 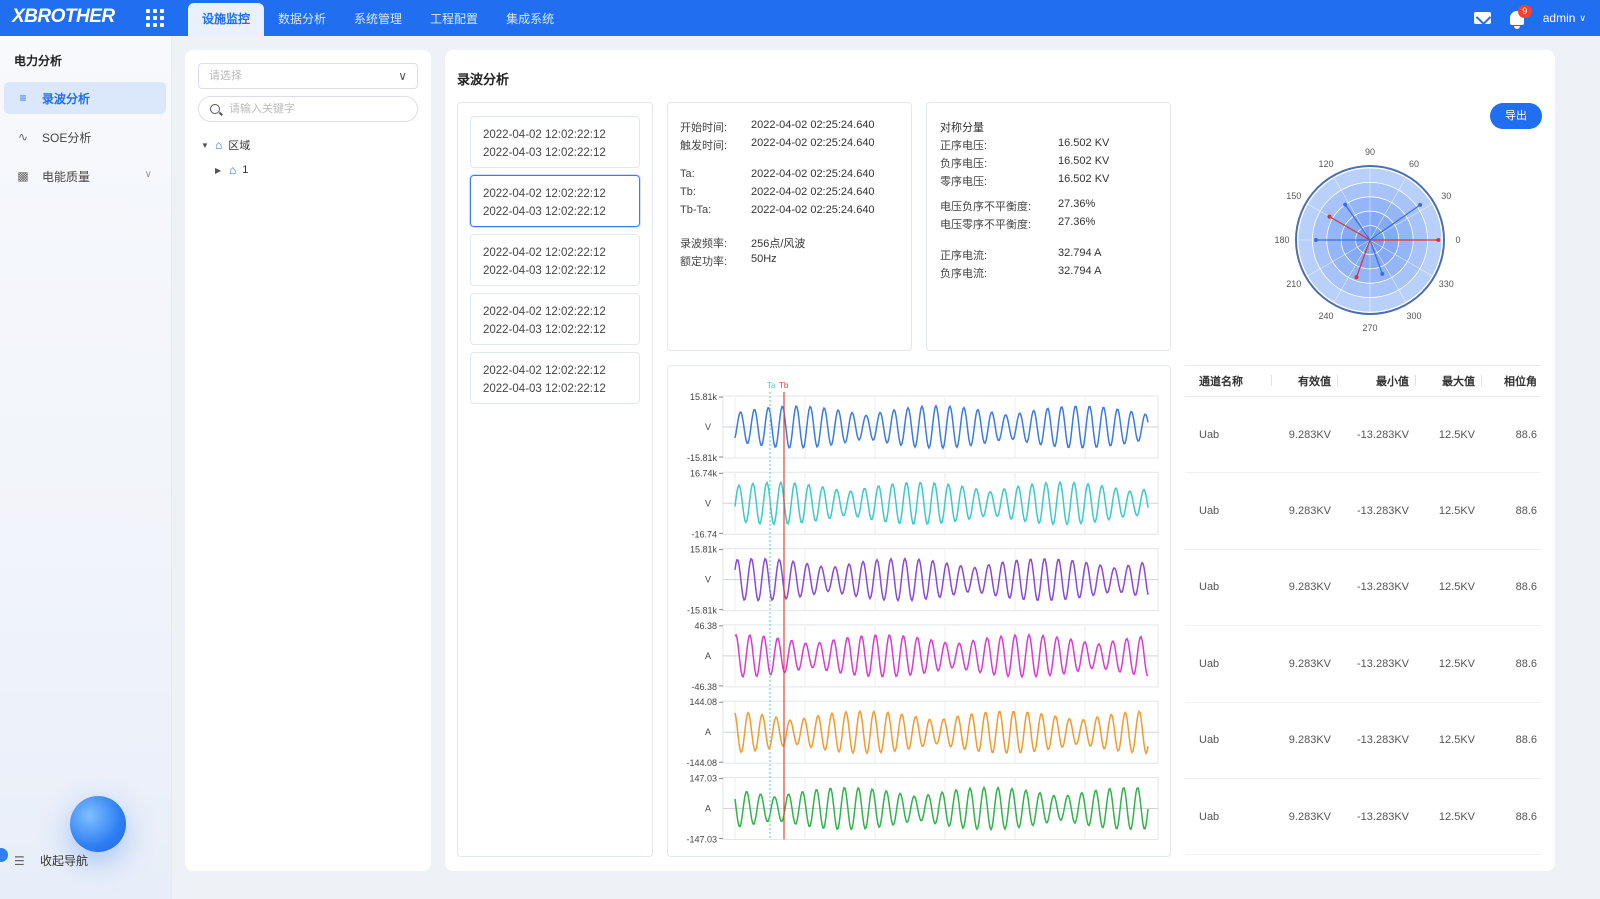 I want to click on polar-angle-label: 180, so click(x=1282, y=240).